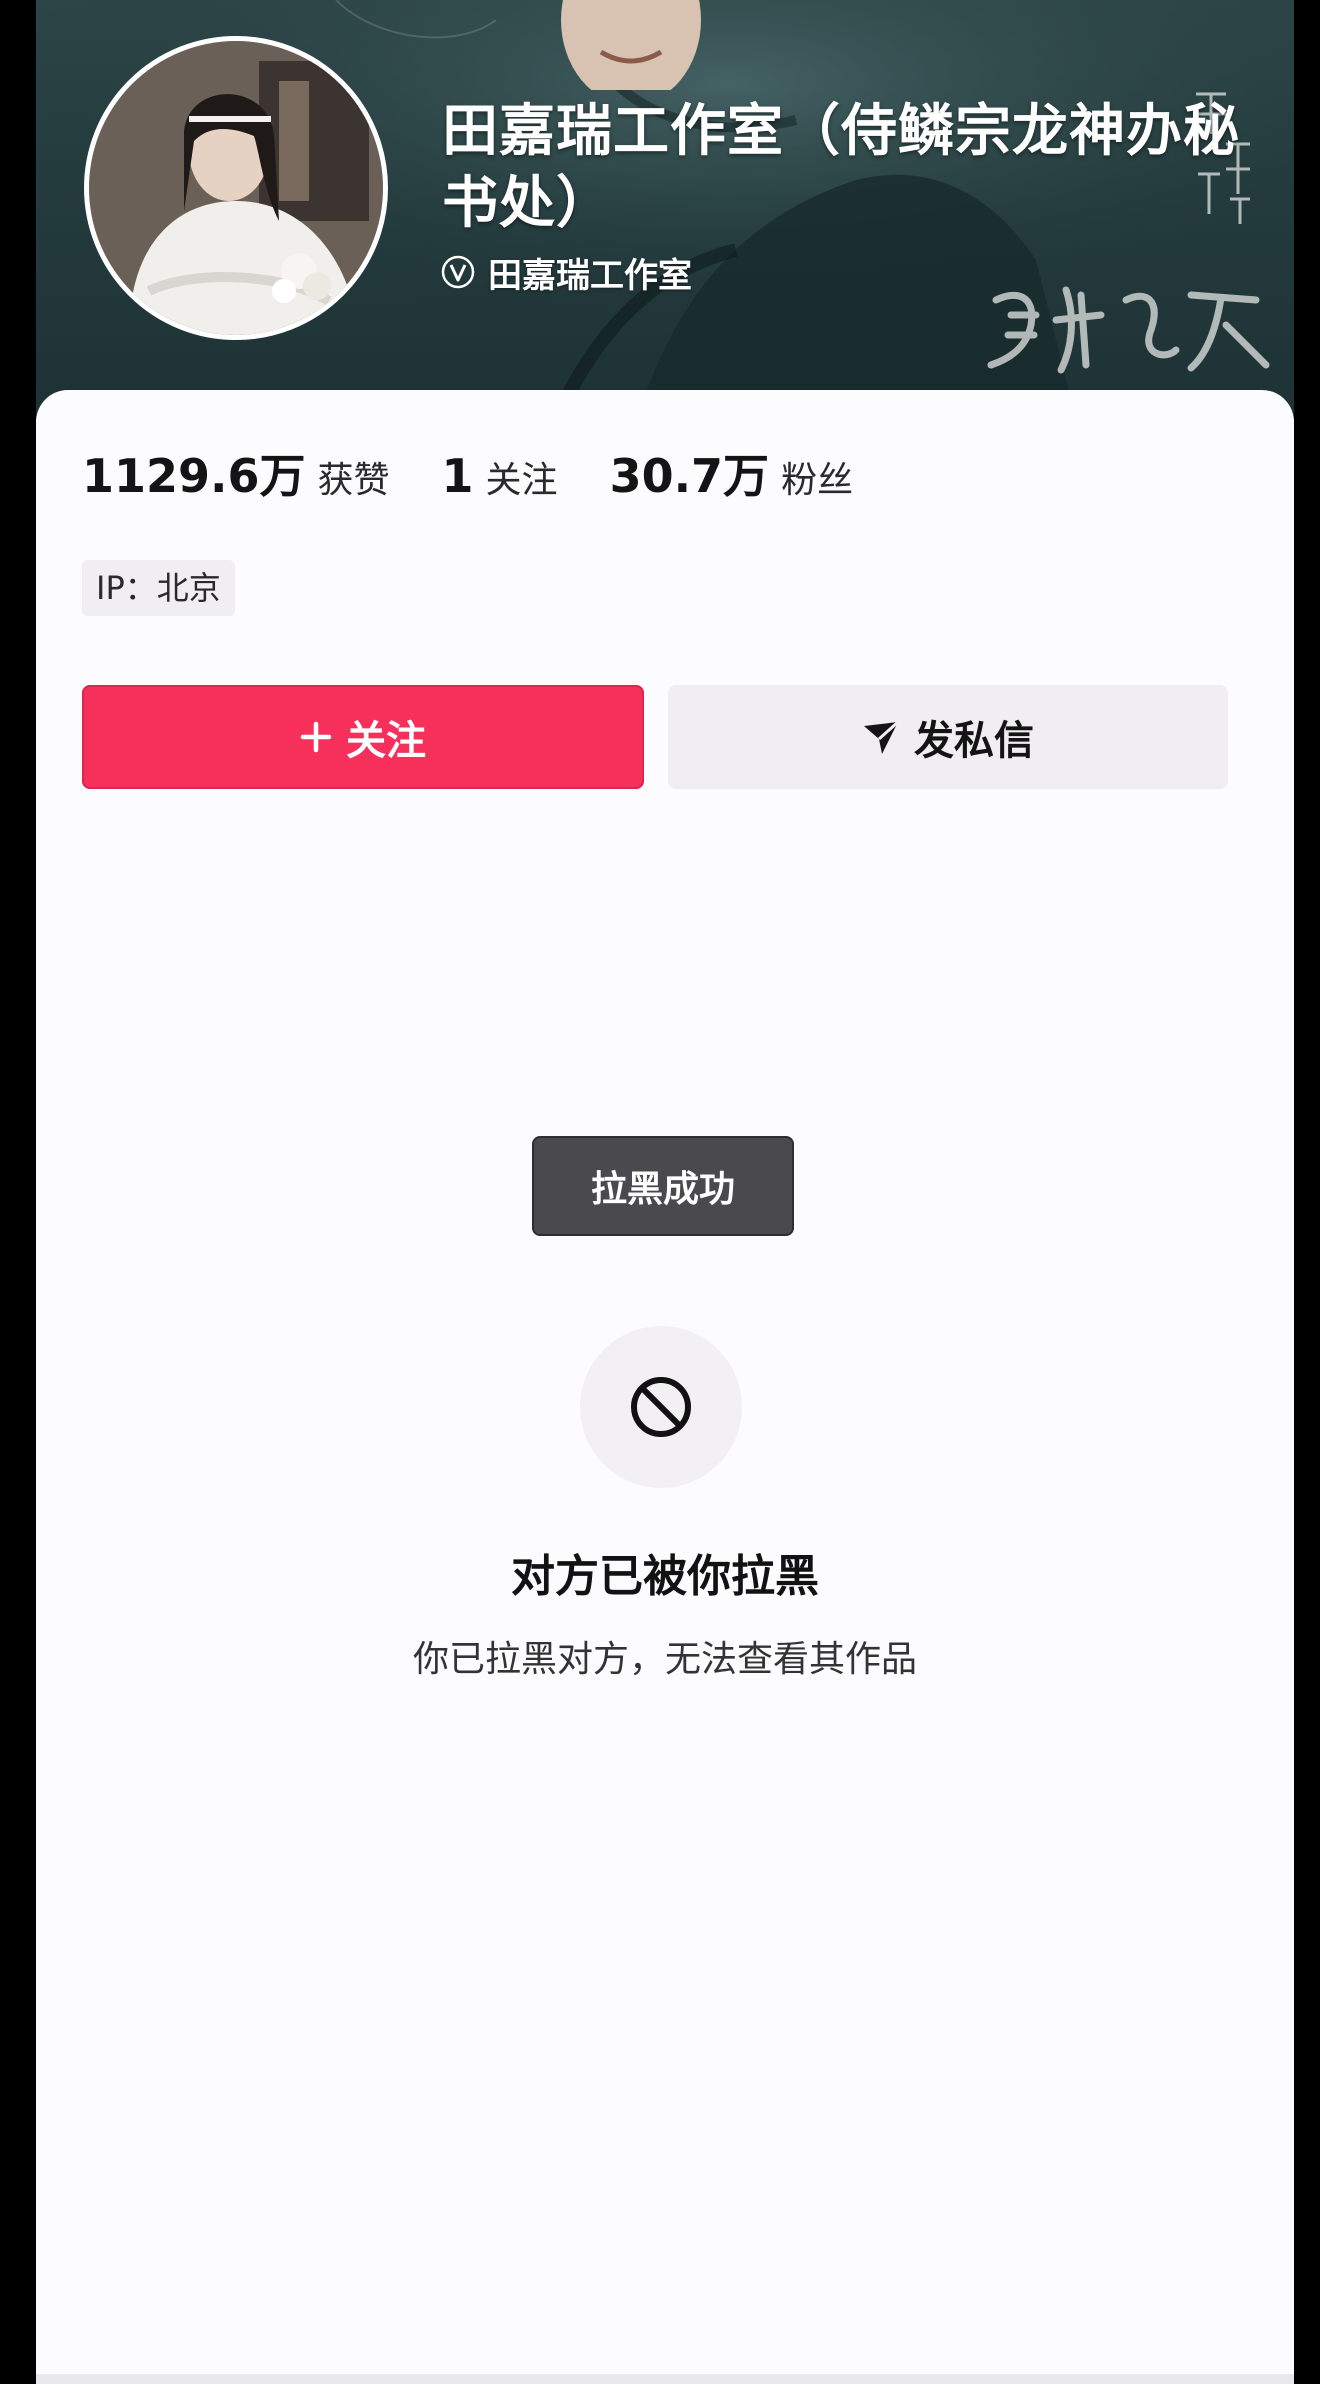 The width and height of the screenshot is (1320, 2384). I want to click on blocked-icon-container, so click(661, 1407).